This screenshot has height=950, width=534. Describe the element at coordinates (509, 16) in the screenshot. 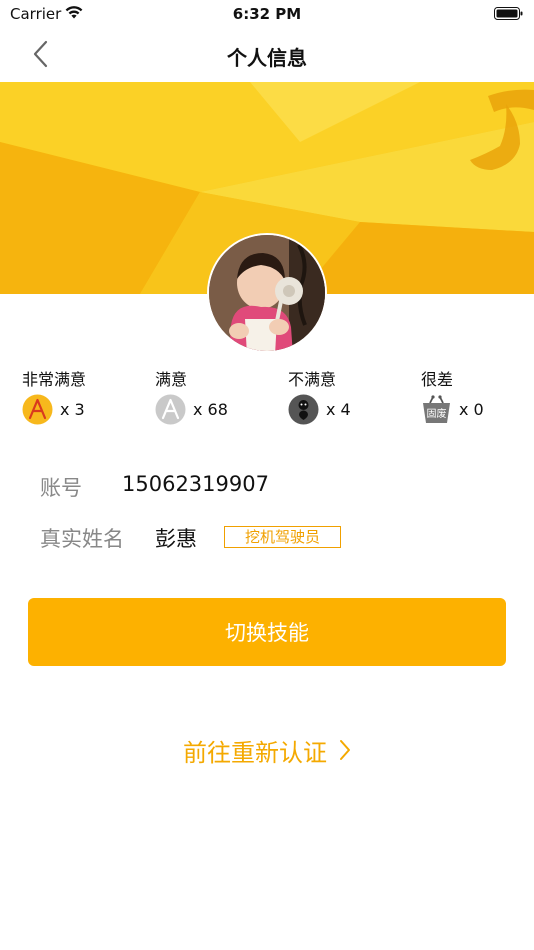

I see `battery-icon` at that location.